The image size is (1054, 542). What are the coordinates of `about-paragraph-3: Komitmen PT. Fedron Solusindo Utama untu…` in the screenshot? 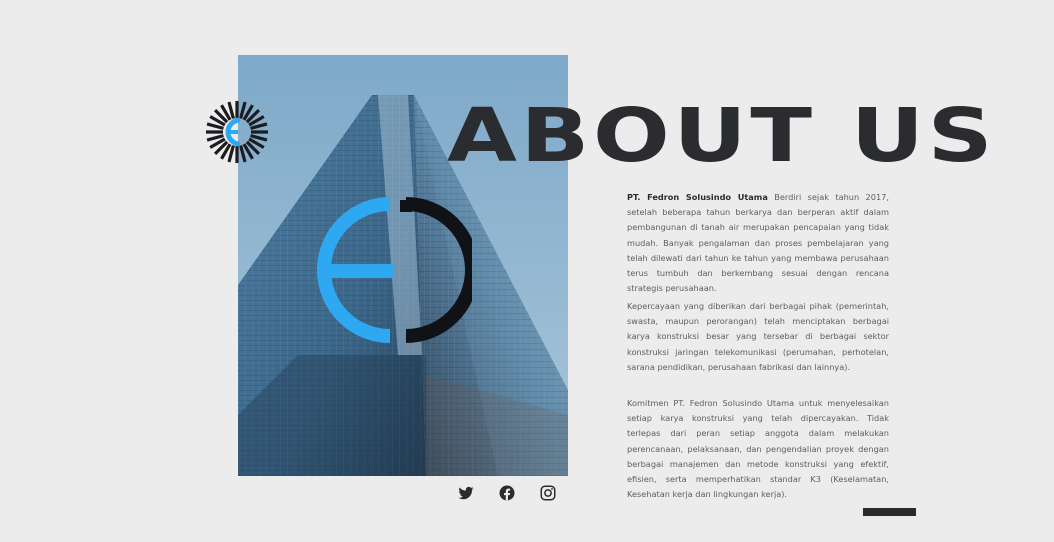 It's located at (758, 449).